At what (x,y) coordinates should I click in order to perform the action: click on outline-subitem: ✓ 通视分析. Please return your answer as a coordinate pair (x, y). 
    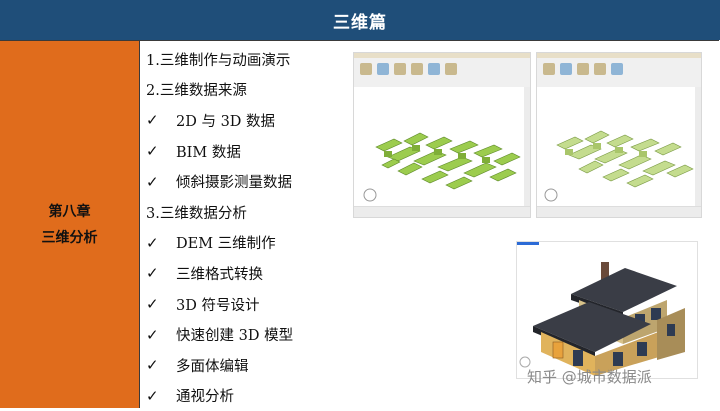
    Looking at the image, I should click on (190, 396).